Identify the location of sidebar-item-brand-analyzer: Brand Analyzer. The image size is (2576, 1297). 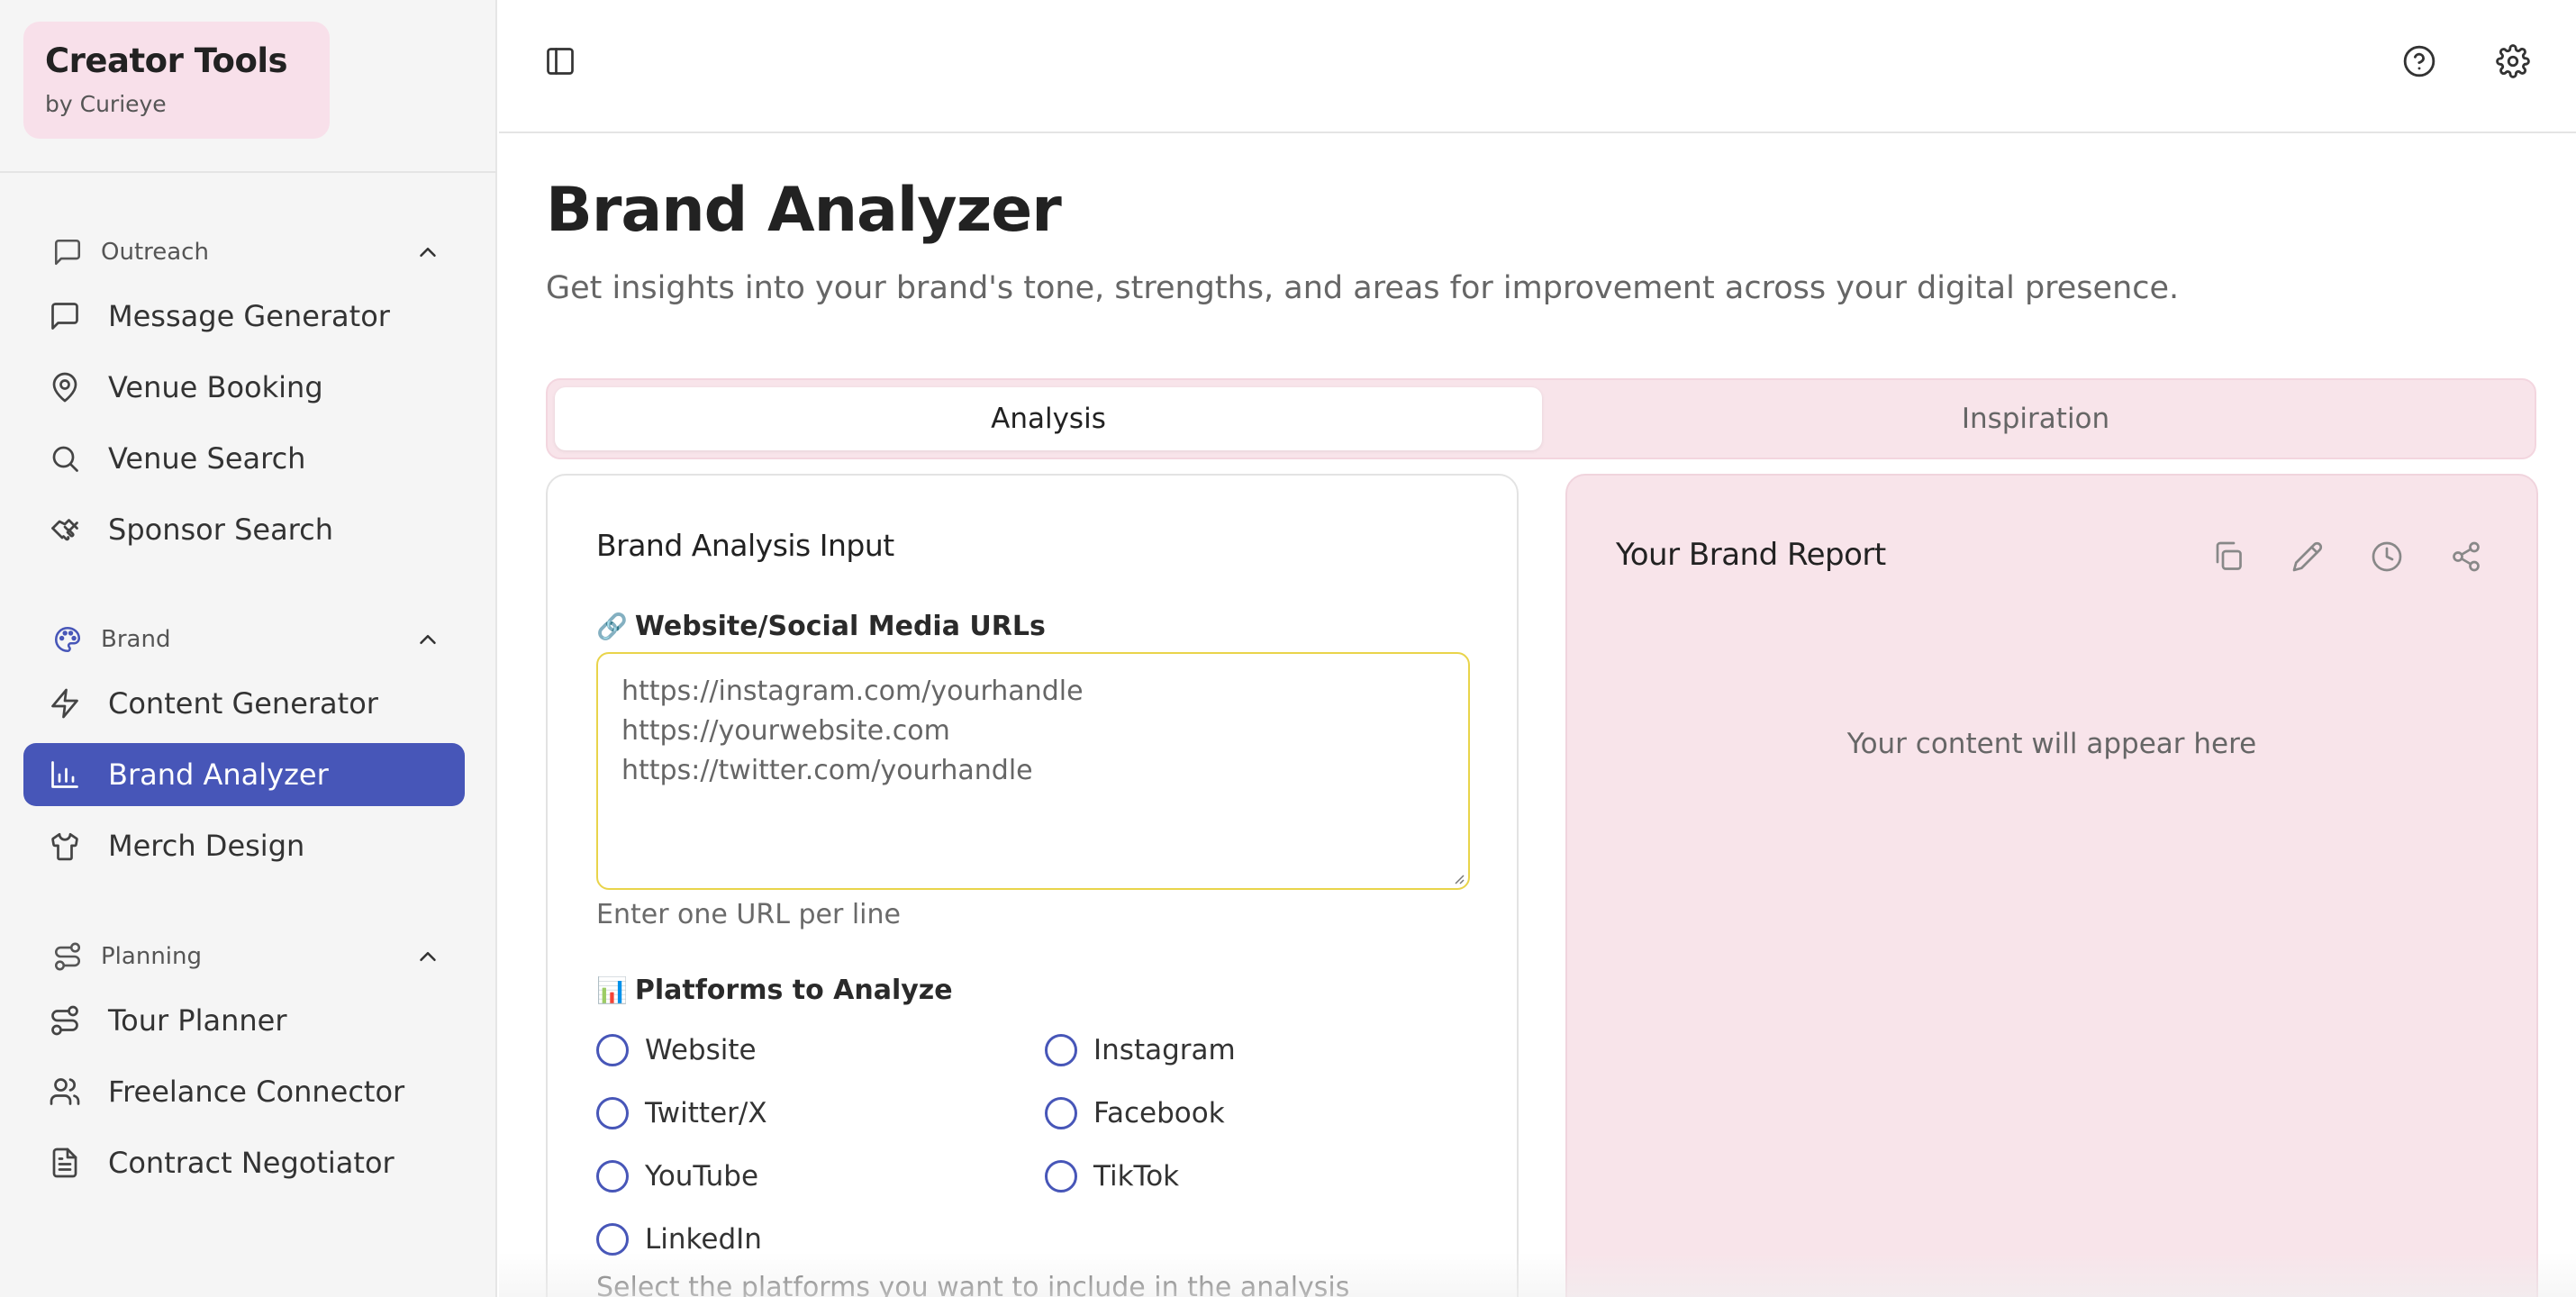
(244, 774).